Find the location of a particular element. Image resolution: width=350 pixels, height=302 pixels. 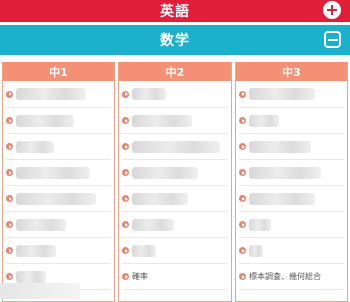

plus-icon-vertical is located at coordinates (332, 10).